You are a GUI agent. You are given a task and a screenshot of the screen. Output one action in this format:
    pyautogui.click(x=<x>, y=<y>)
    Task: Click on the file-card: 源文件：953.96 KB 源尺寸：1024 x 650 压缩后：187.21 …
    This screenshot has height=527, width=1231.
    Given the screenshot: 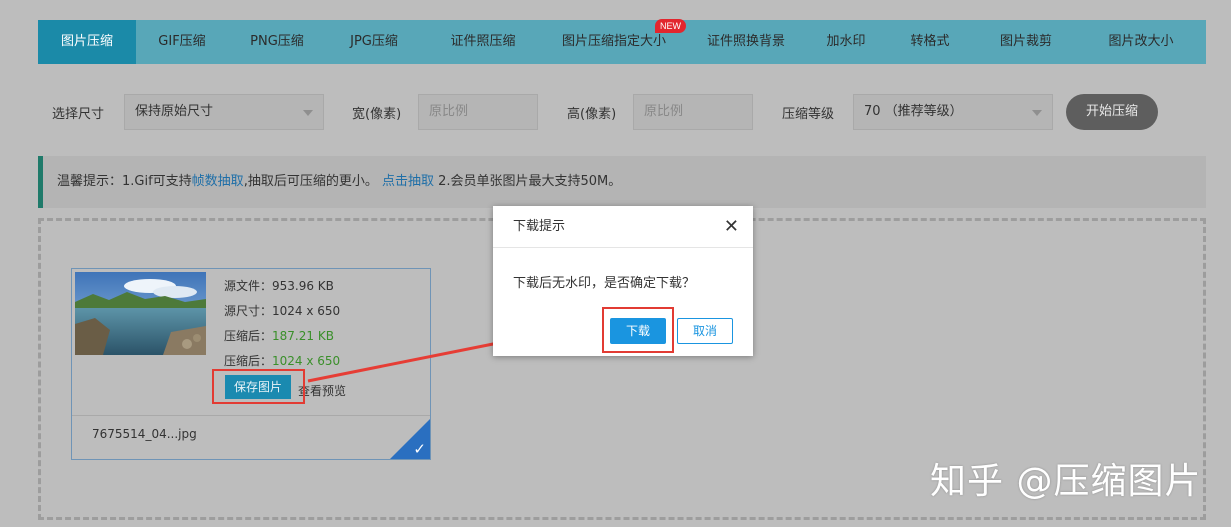 What is the action you would take?
    pyautogui.click(x=251, y=364)
    